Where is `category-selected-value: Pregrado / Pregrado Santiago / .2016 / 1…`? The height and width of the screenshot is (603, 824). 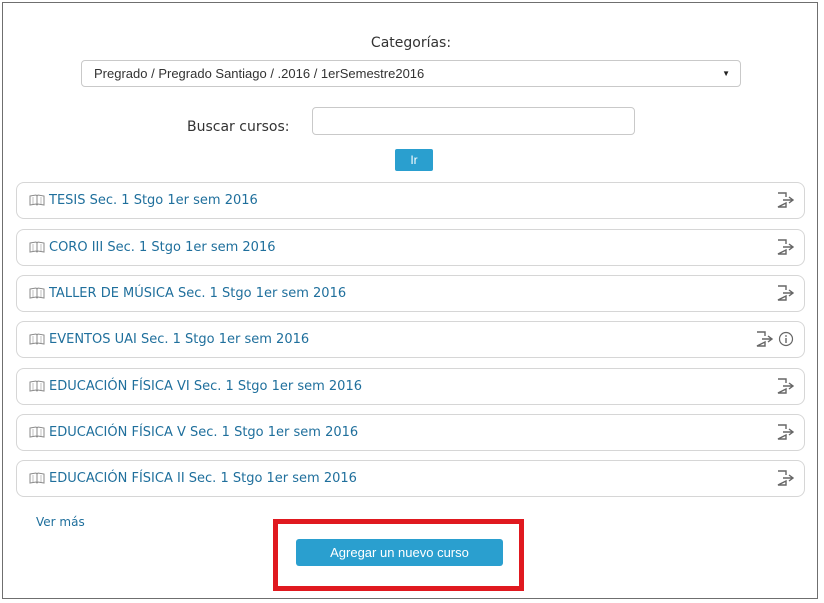
category-selected-value: Pregrado / Pregrado Santiago / .2016 / 1… is located at coordinates (259, 73).